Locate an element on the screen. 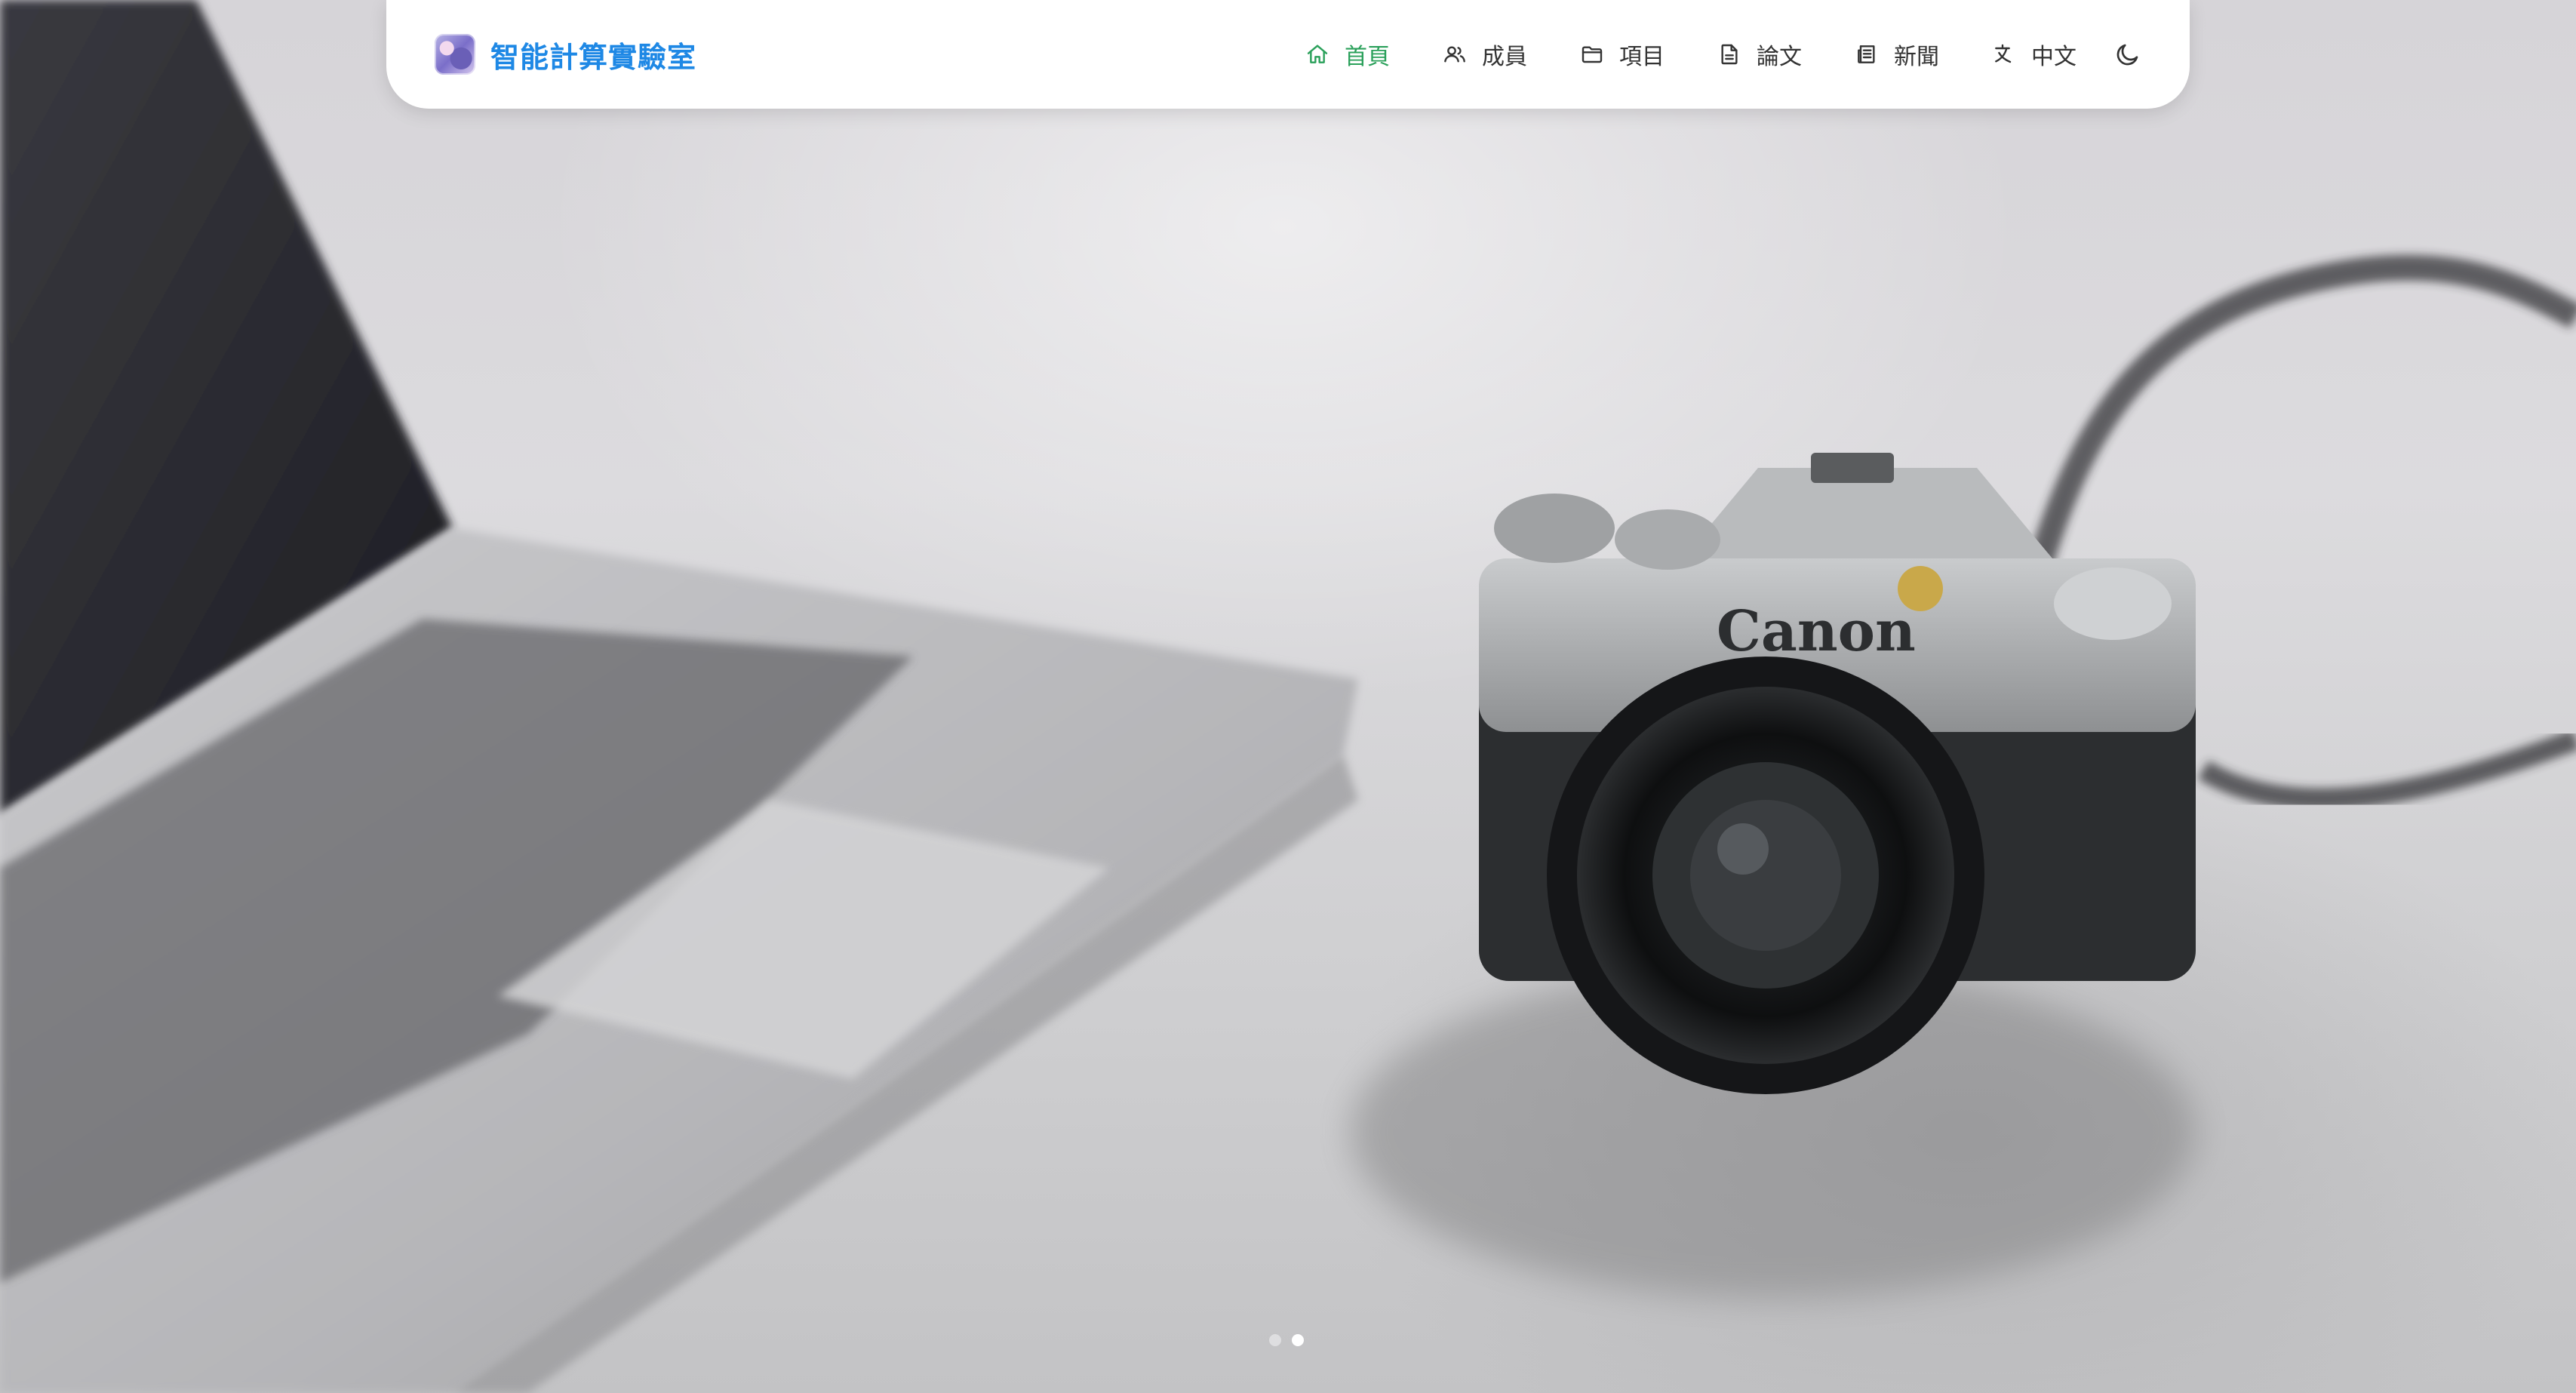 Image resolution: width=2576 pixels, height=1393 pixels. nav-item-papers: 論文 is located at coordinates (1759, 54).